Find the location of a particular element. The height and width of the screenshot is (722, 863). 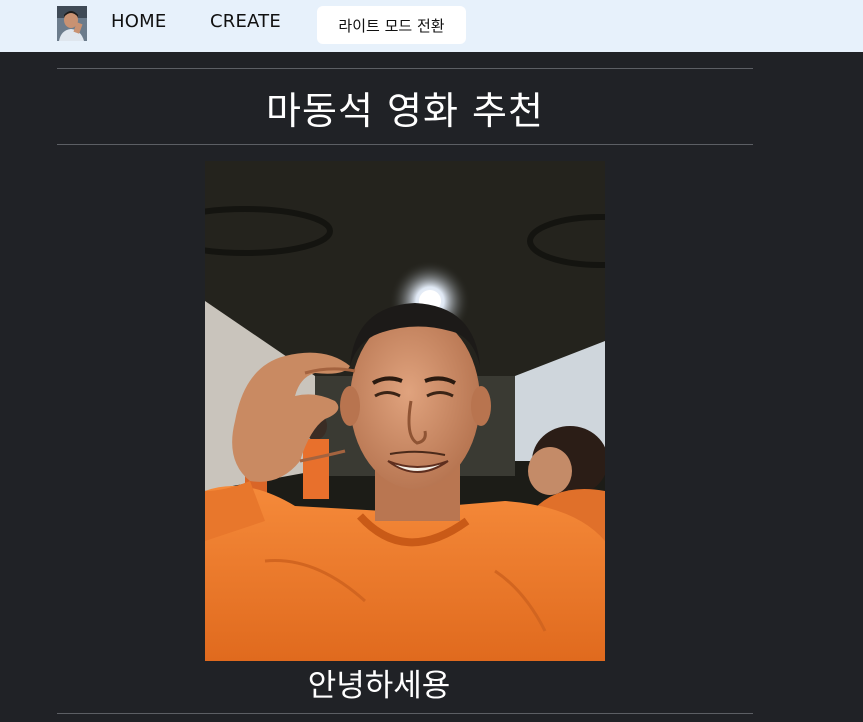

page-title: 마동석 영화 추천 is located at coordinates (405, 111).